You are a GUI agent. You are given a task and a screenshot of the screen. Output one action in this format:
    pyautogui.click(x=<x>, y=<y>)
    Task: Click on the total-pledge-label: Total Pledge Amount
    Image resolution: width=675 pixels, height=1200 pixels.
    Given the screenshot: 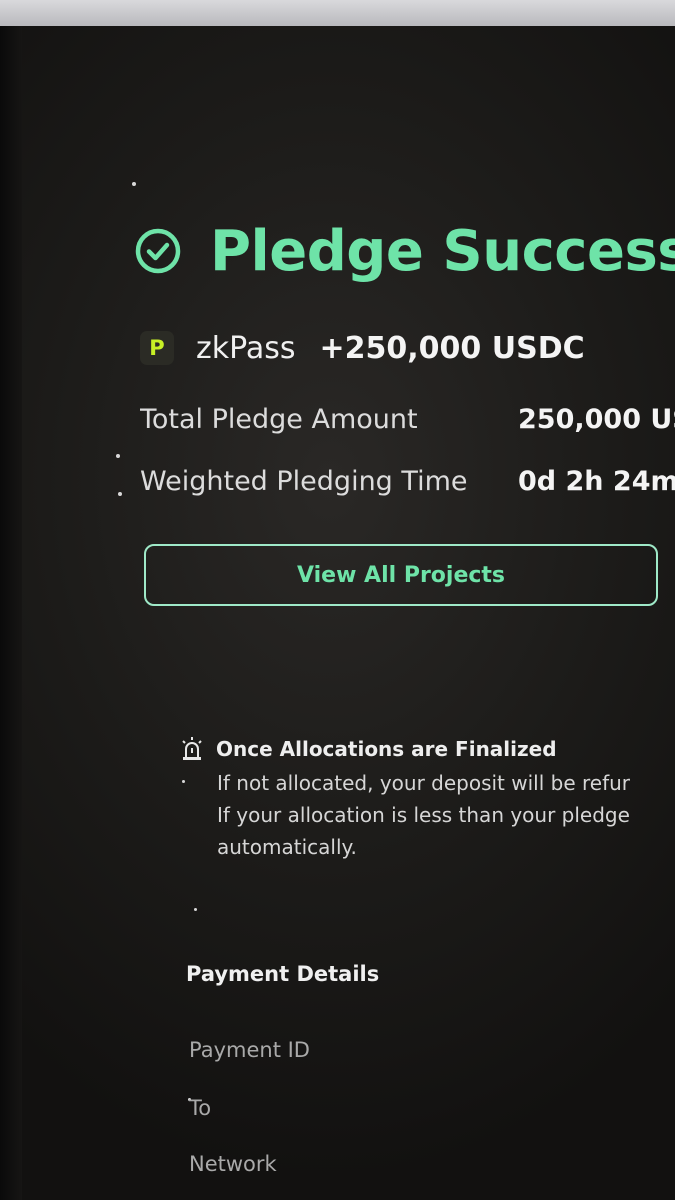 What is the action you would take?
    pyautogui.click(x=279, y=419)
    